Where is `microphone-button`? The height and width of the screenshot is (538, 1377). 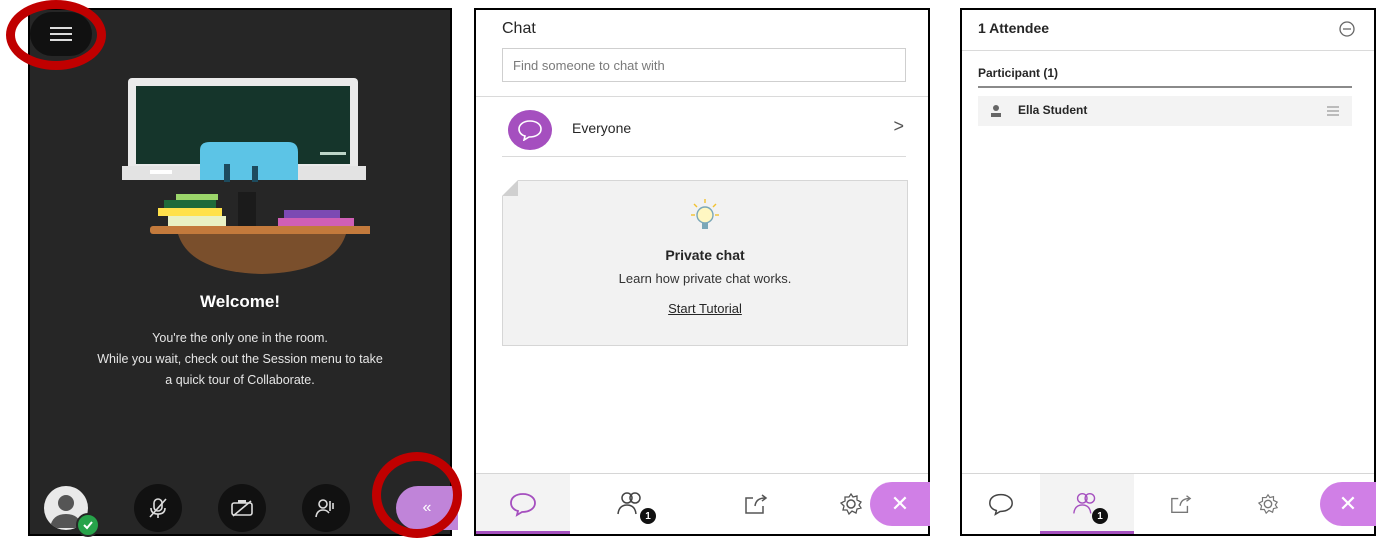 microphone-button is located at coordinates (158, 508).